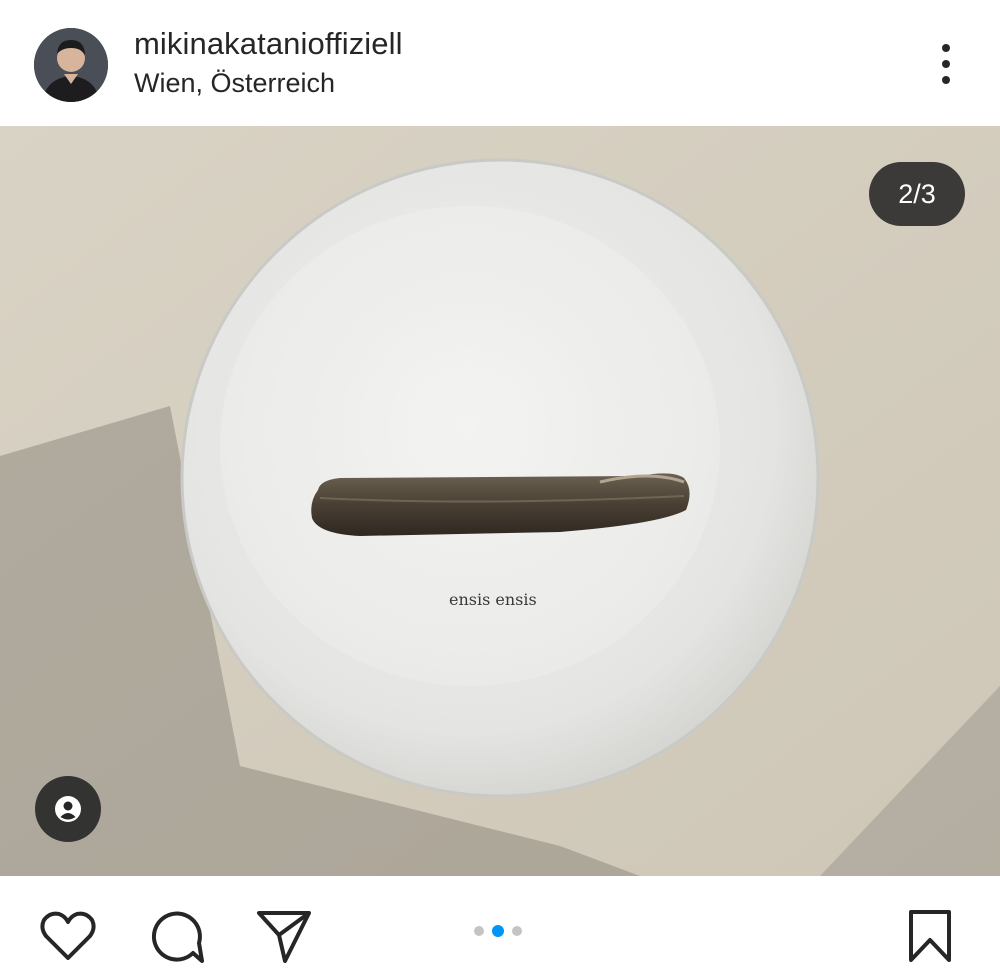  Describe the element at coordinates (500, 924) in the screenshot. I see `action-bar` at that location.